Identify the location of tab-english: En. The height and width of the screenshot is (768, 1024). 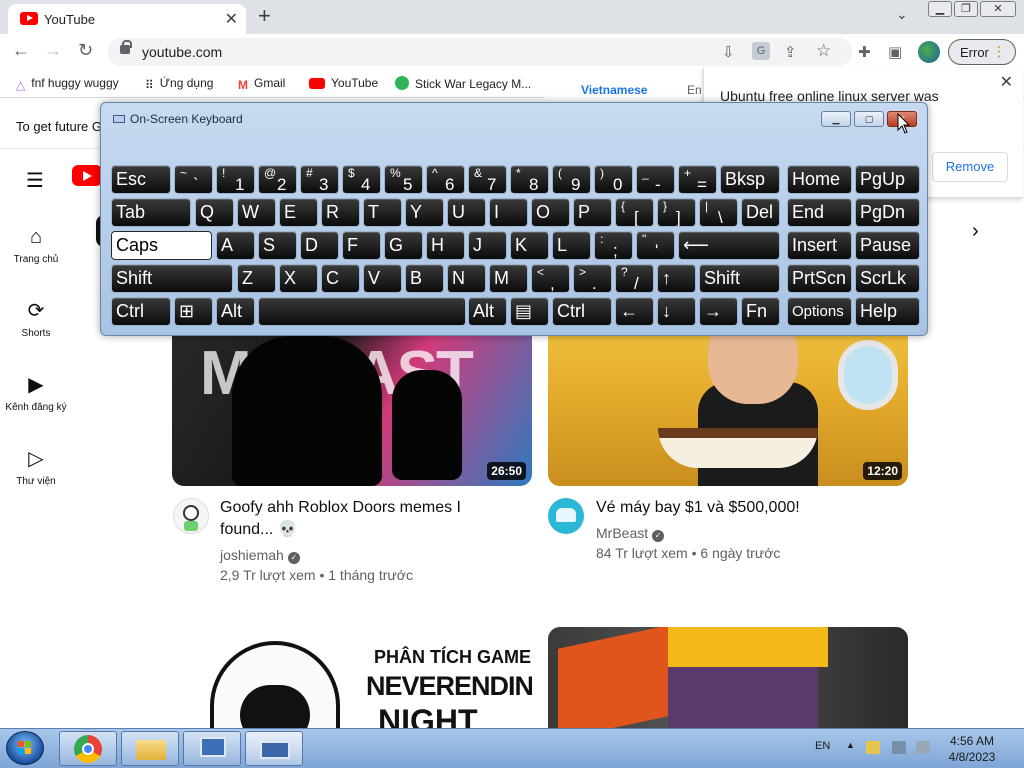
(694, 90).